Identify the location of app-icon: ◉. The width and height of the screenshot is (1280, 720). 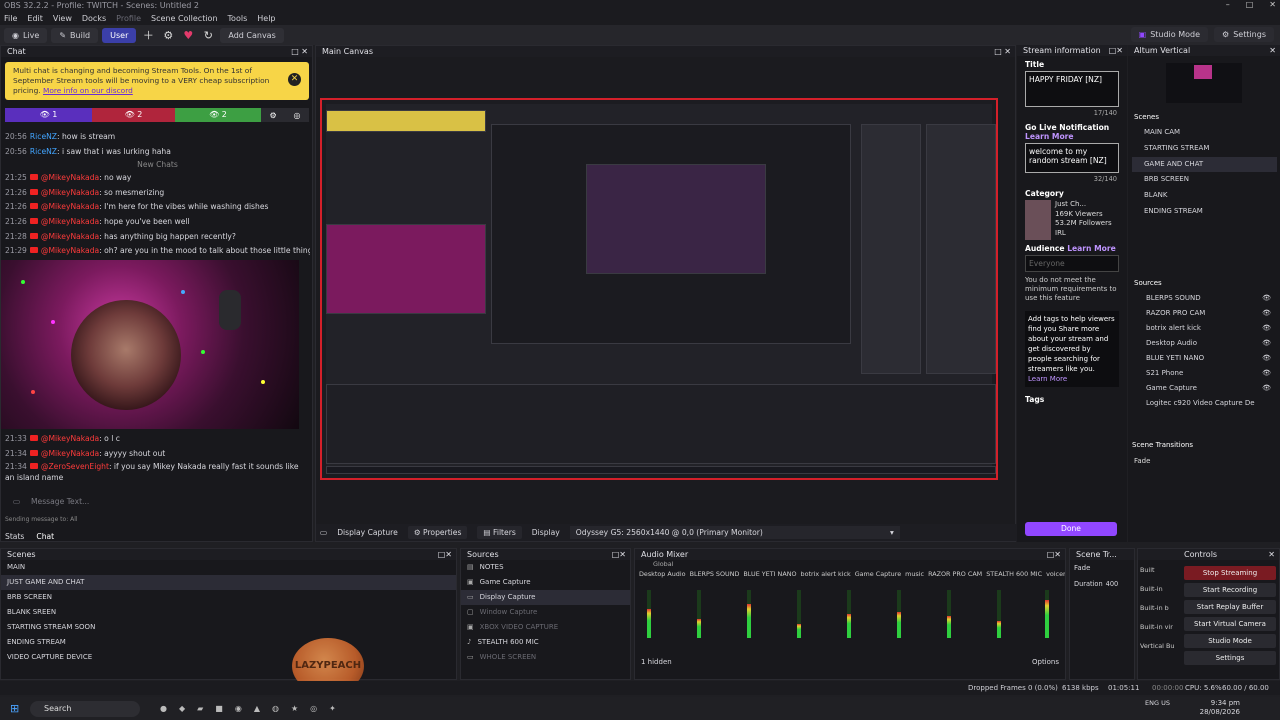
(238, 708).